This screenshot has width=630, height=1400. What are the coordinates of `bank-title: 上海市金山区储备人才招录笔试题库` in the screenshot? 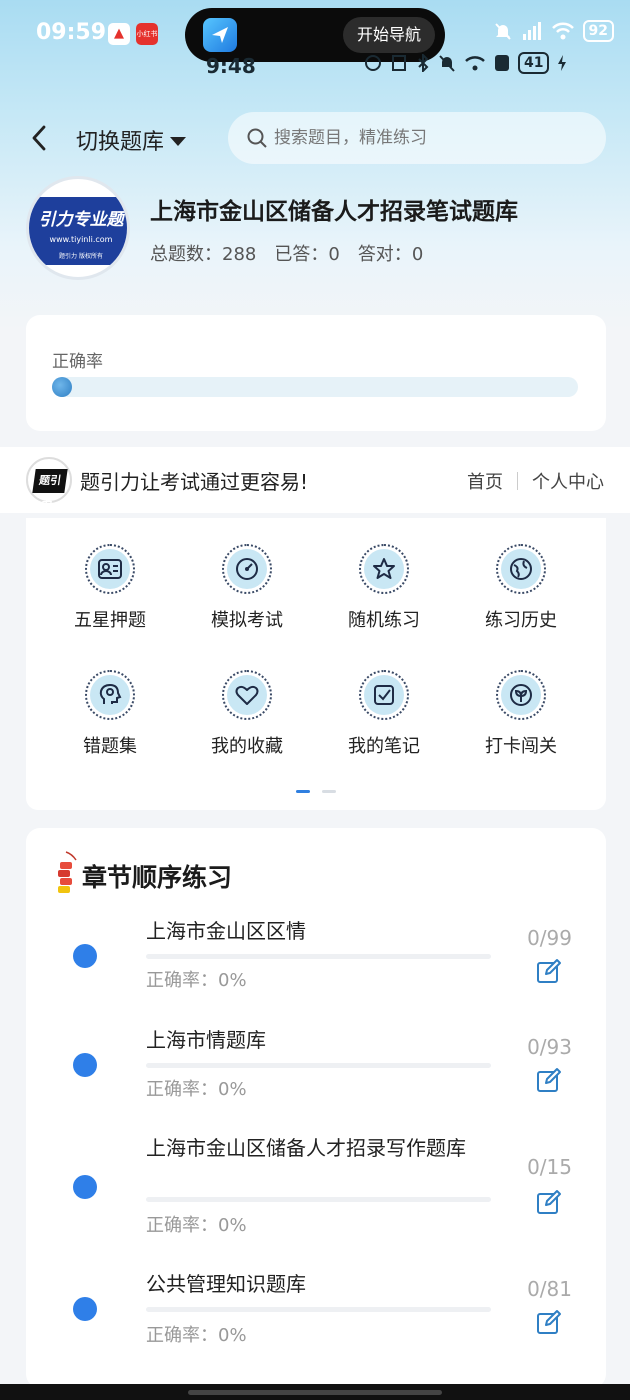 It's located at (334, 212).